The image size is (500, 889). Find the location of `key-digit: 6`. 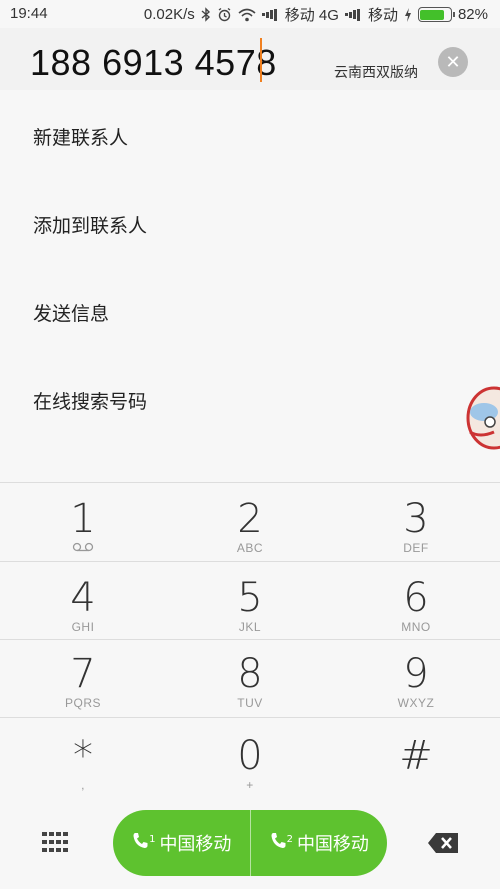

key-digit: 6 is located at coordinates (416, 598).